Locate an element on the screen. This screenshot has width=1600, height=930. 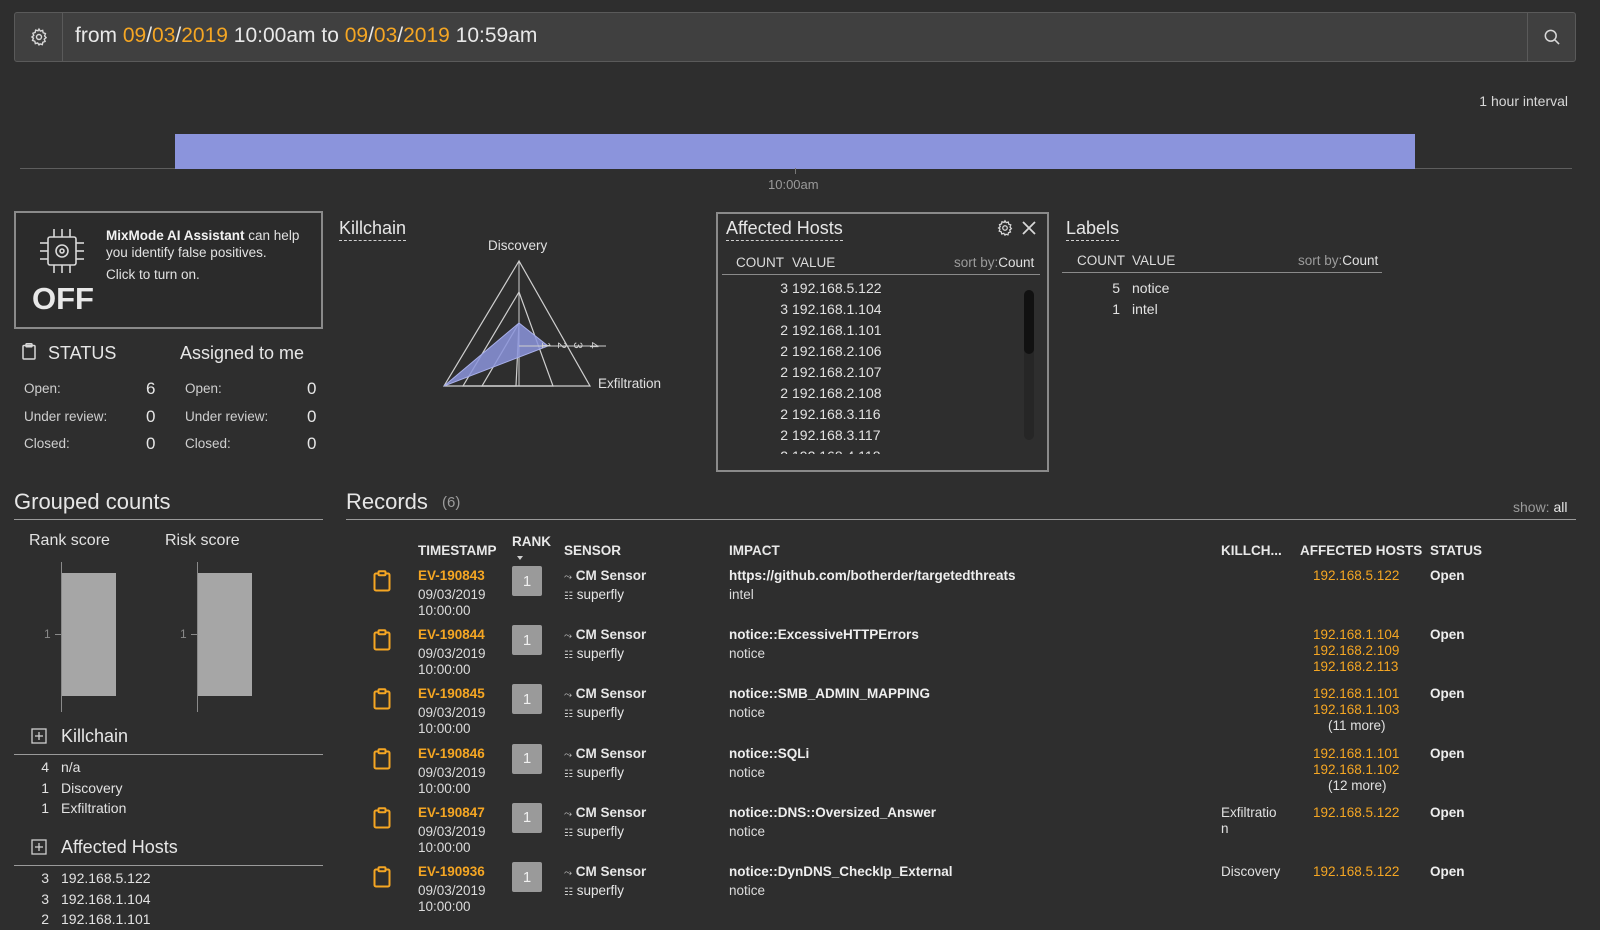
record-id-link: EV-190847 is located at coordinates (451, 812).